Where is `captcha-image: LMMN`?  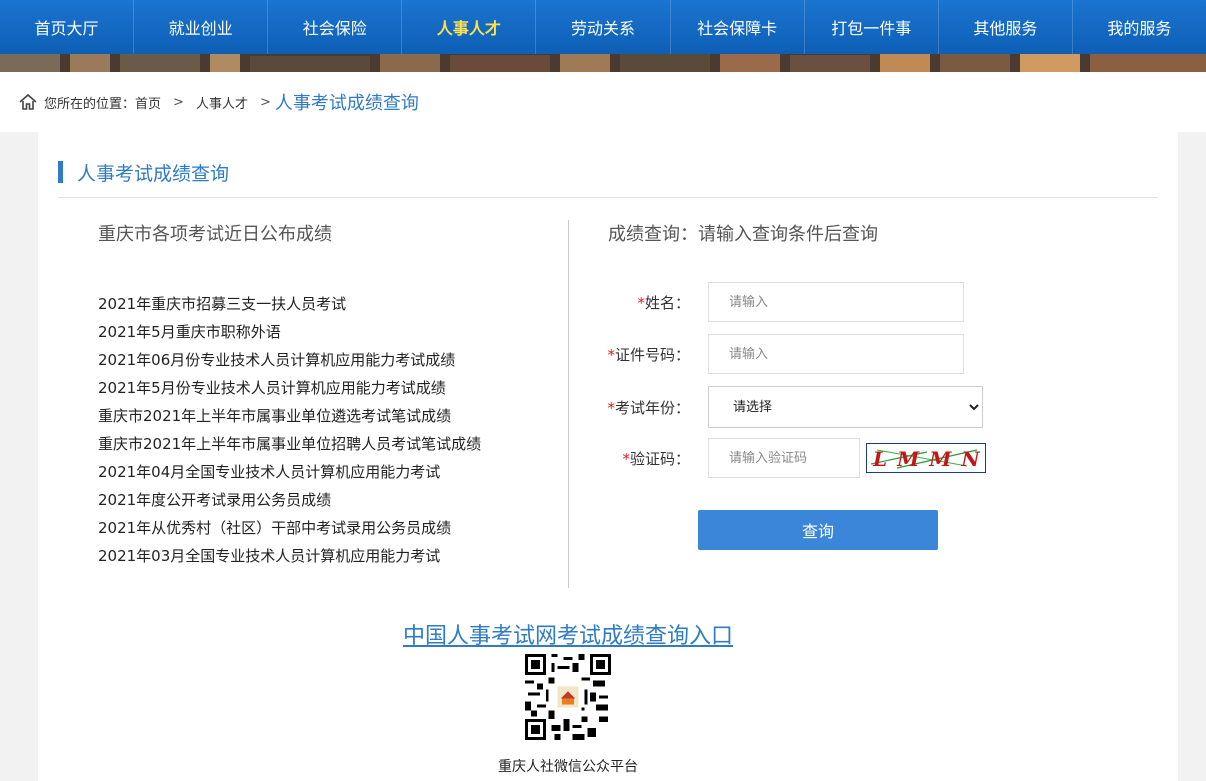
captcha-image: LMMN is located at coordinates (926, 458).